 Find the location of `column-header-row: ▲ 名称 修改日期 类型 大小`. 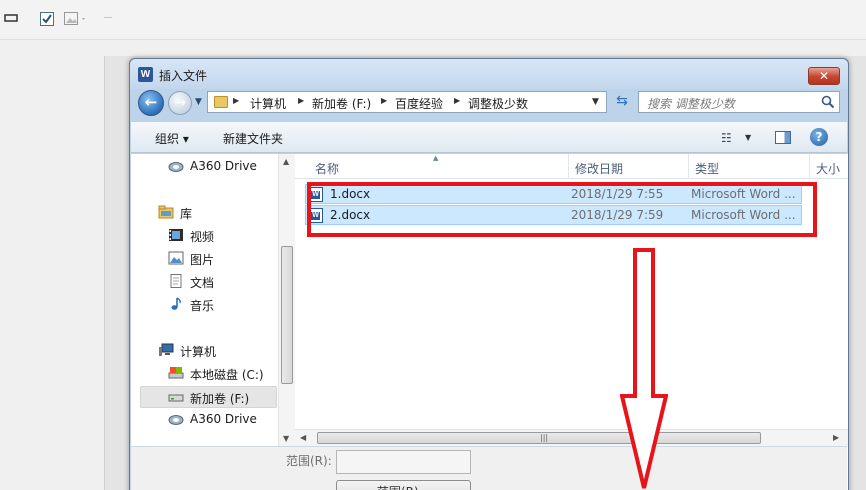

column-header-row: ▲ 名称 修改日期 类型 大小 is located at coordinates (571, 166).